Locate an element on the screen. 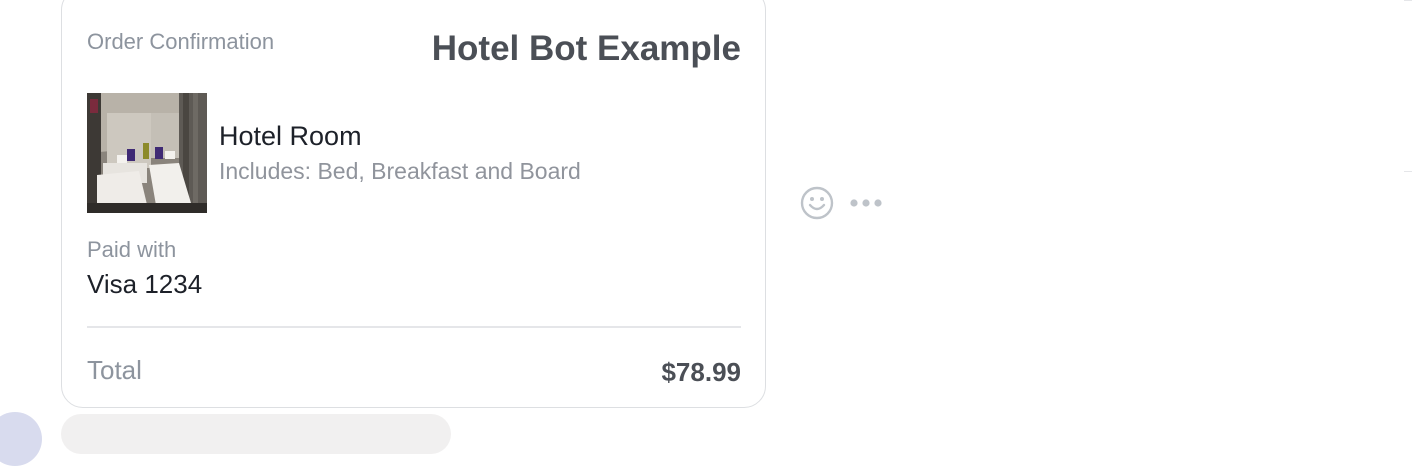 The image size is (1412, 466). more-options-button is located at coordinates (866, 203).